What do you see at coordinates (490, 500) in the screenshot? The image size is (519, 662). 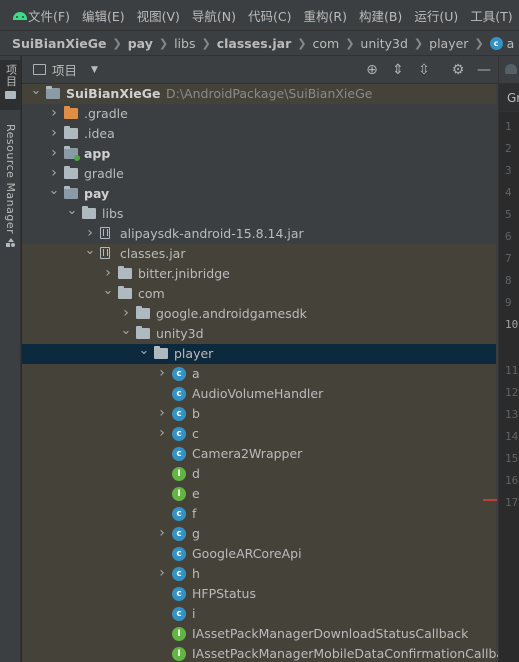 I see `error-marker` at bounding box center [490, 500].